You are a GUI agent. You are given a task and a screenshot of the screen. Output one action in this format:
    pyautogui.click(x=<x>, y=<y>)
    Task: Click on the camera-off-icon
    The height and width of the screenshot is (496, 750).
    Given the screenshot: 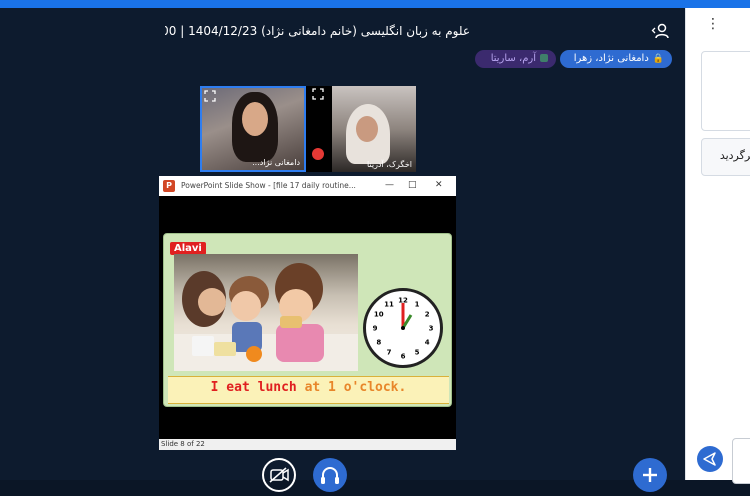 What is the action you would take?
    pyautogui.click(x=279, y=475)
    